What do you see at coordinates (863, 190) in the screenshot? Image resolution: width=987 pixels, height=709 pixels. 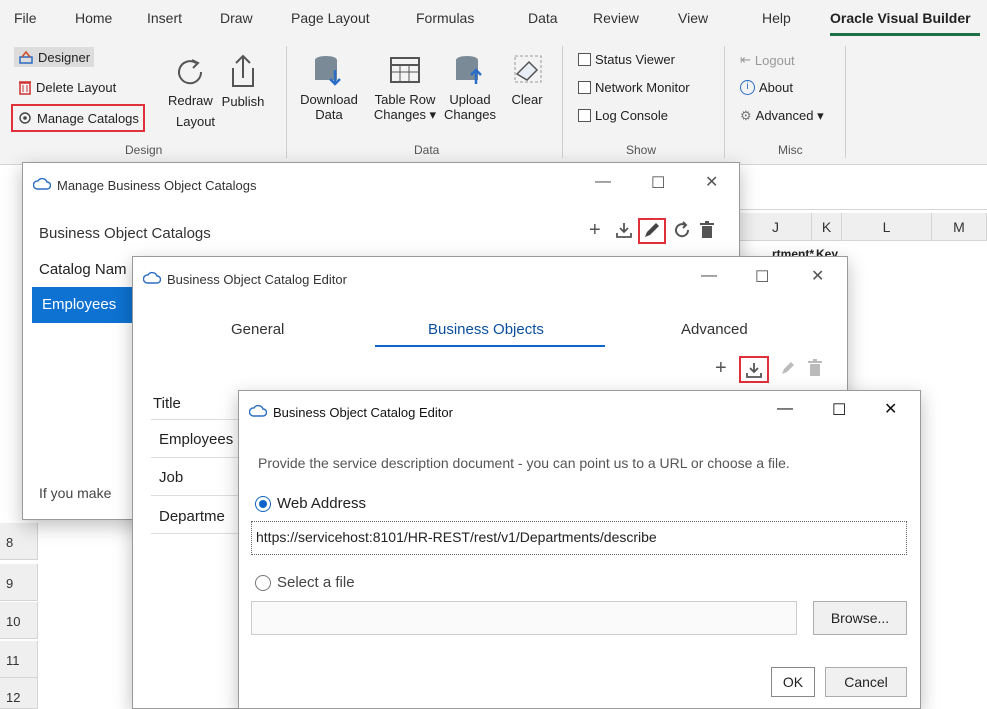 I see `formula-bar` at bounding box center [863, 190].